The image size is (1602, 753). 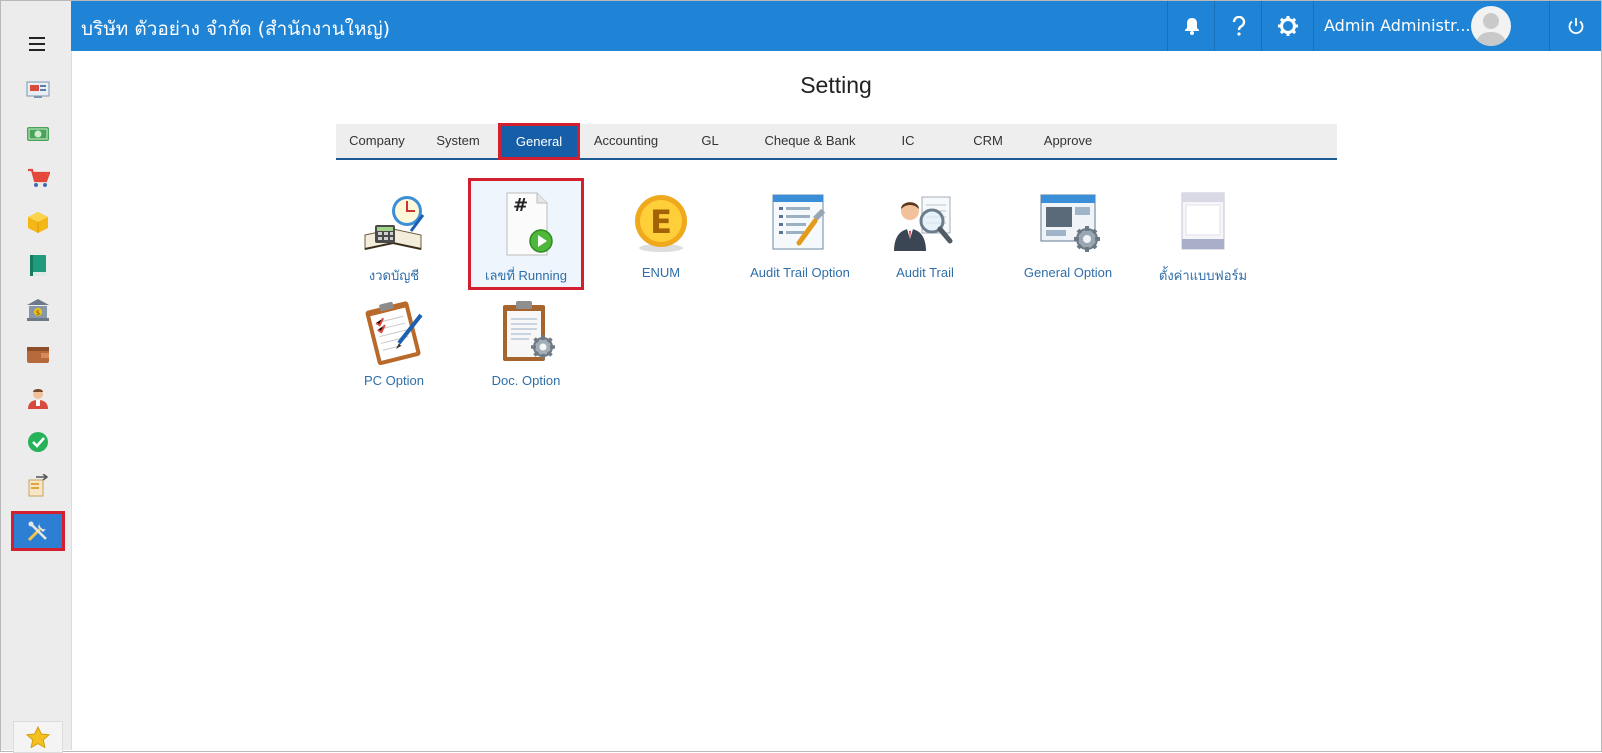 I want to click on sidebar-item-setting, so click(x=38, y=531).